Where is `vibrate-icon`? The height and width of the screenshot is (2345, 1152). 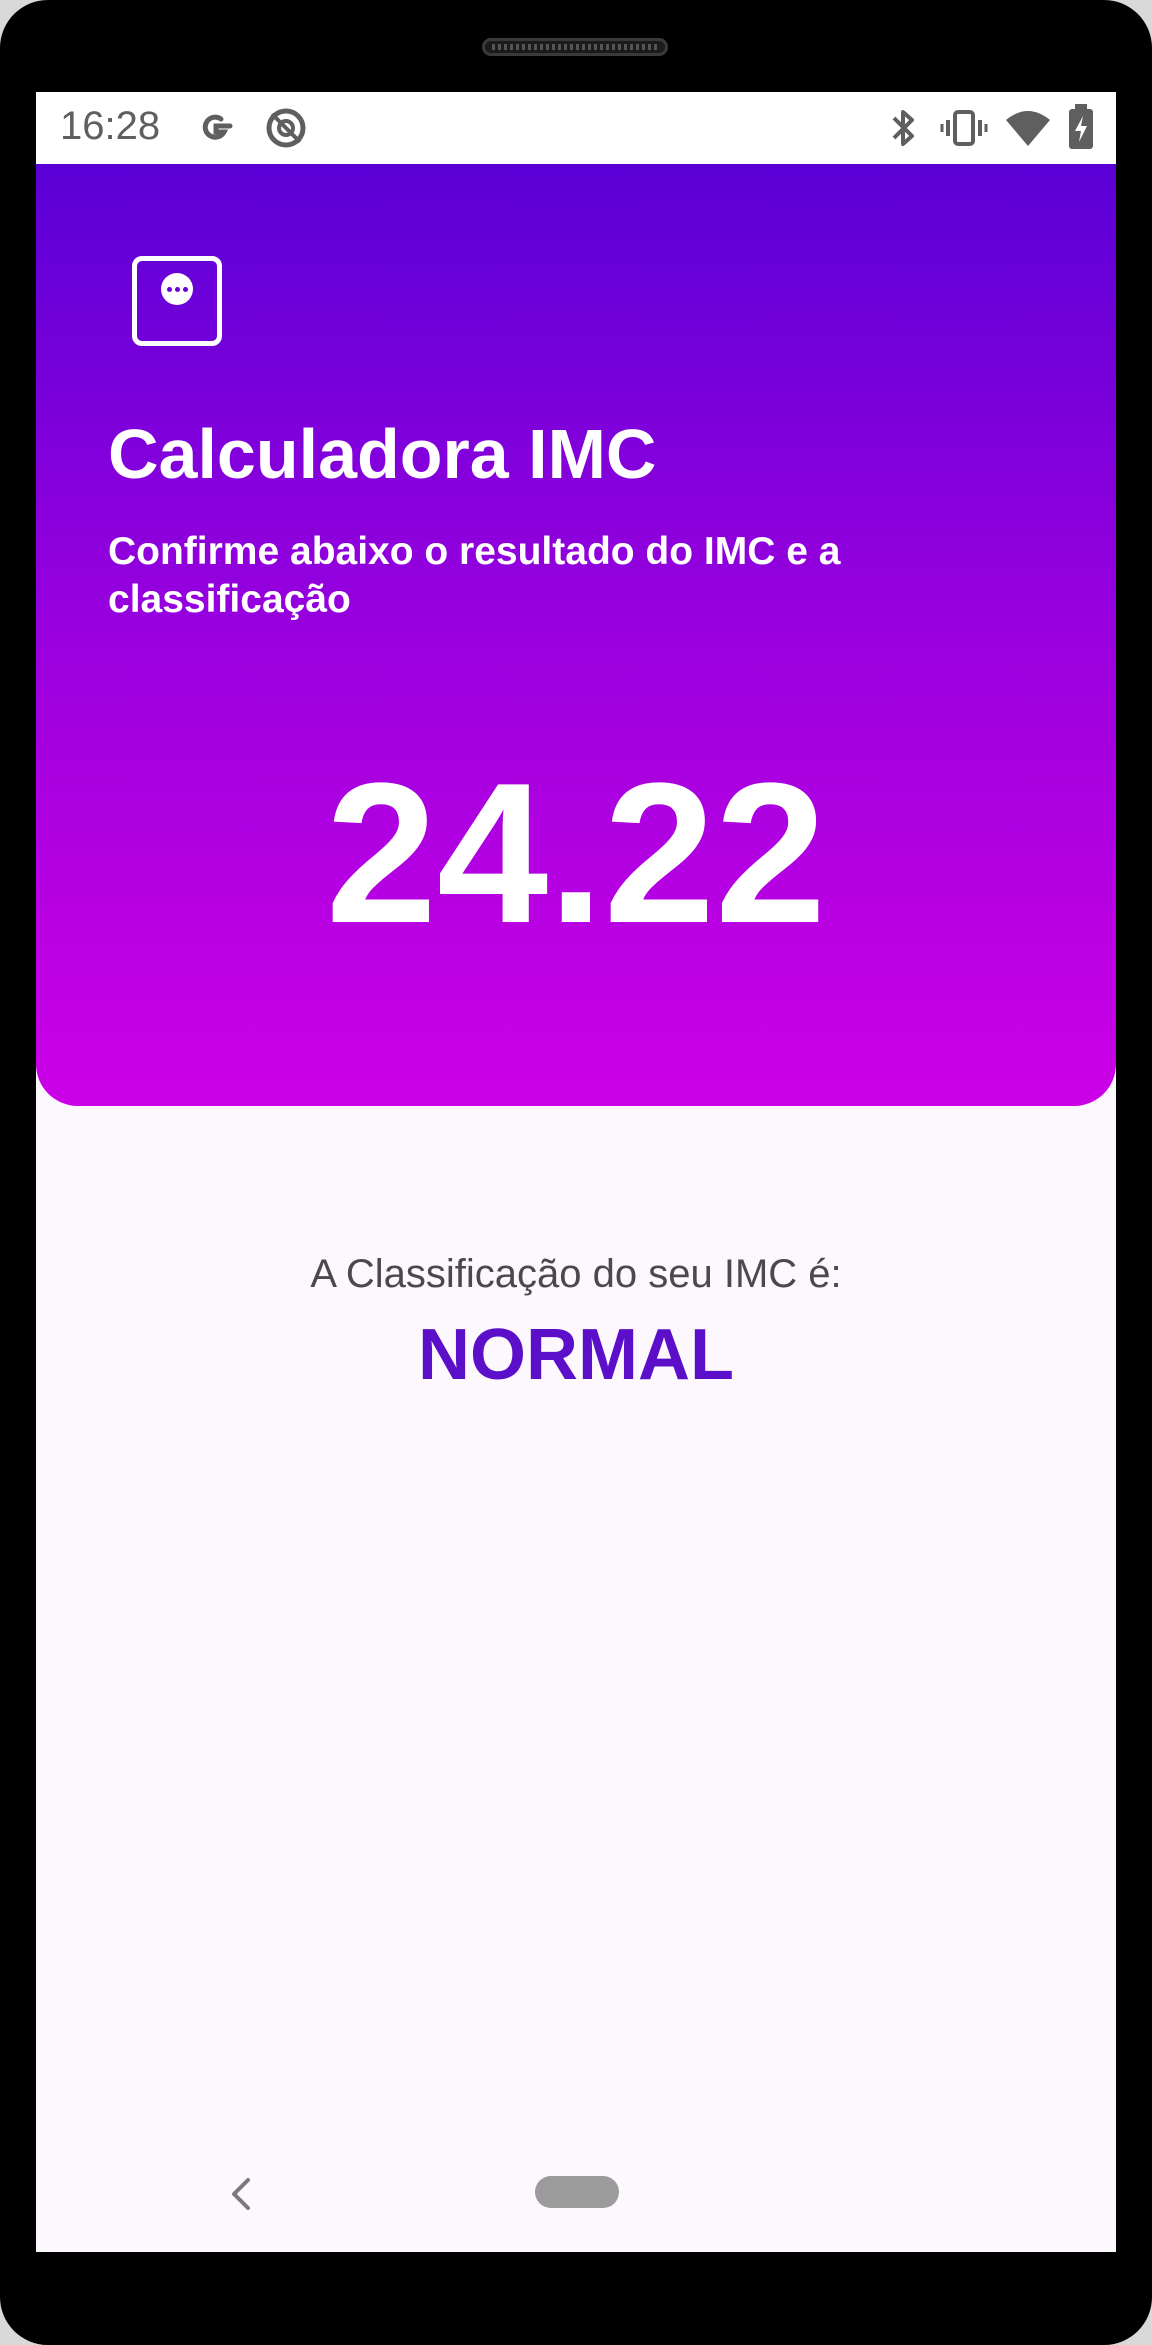 vibrate-icon is located at coordinates (964, 130).